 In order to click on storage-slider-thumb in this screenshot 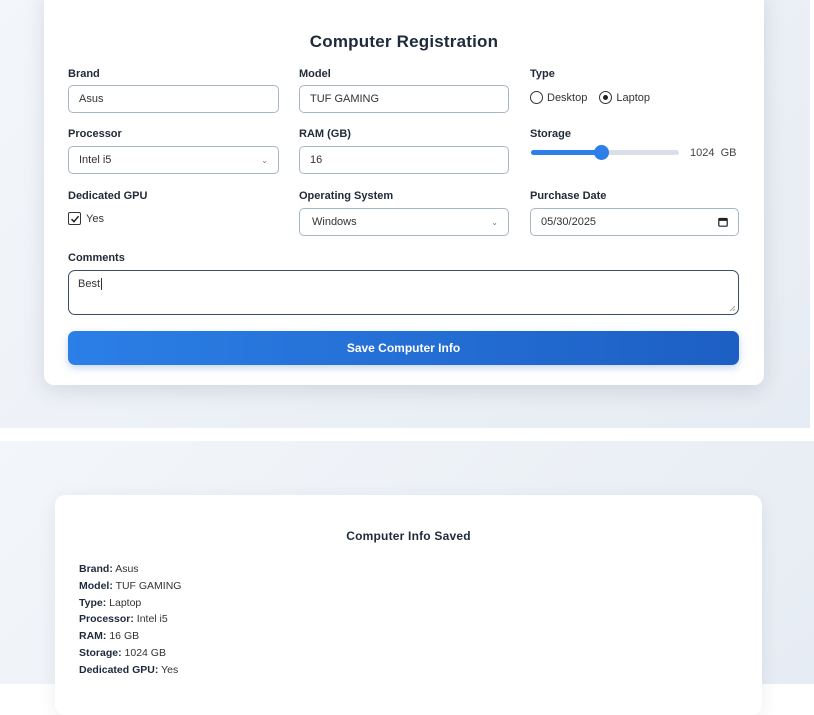, I will do `click(601, 152)`.